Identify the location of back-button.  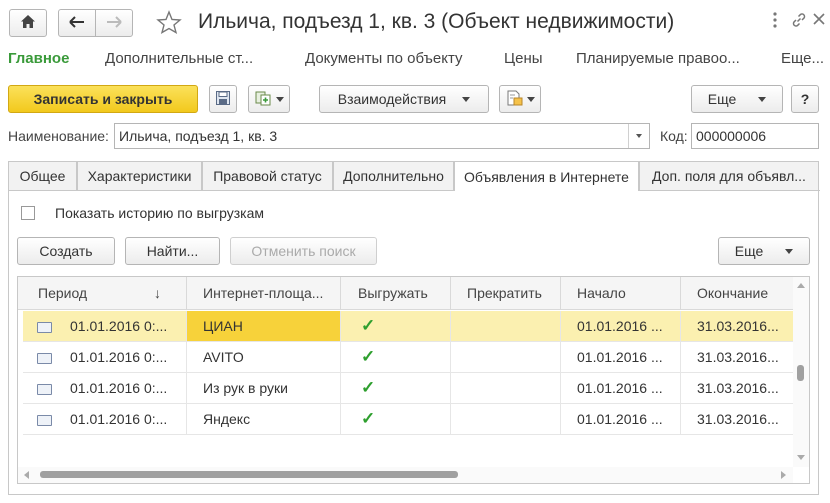
(77, 23).